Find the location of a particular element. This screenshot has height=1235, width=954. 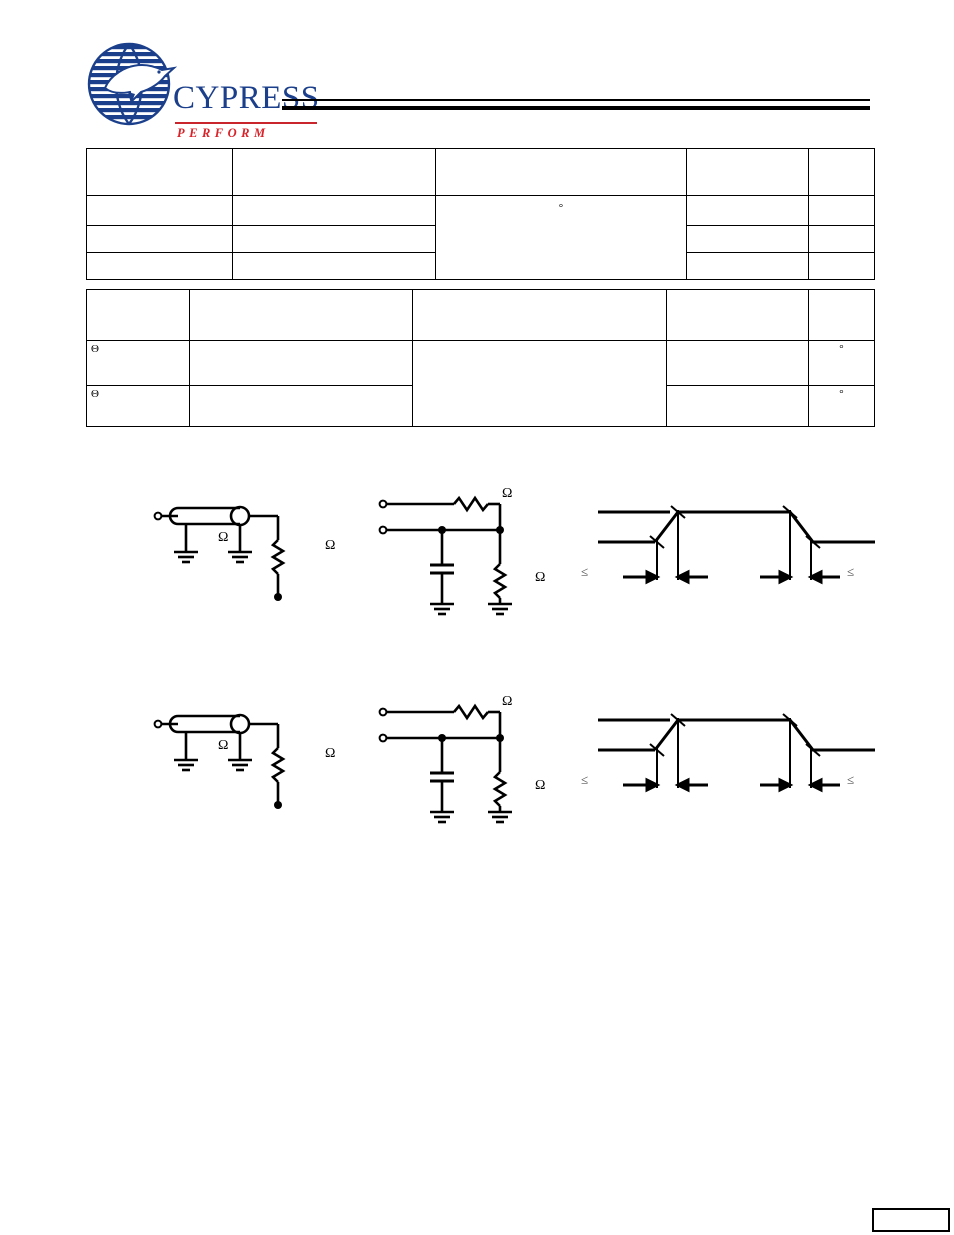

ac-test-loads-waveforms-1: Ω Ω Ω Ω ≤ ≤ is located at coordinates (477, 560).